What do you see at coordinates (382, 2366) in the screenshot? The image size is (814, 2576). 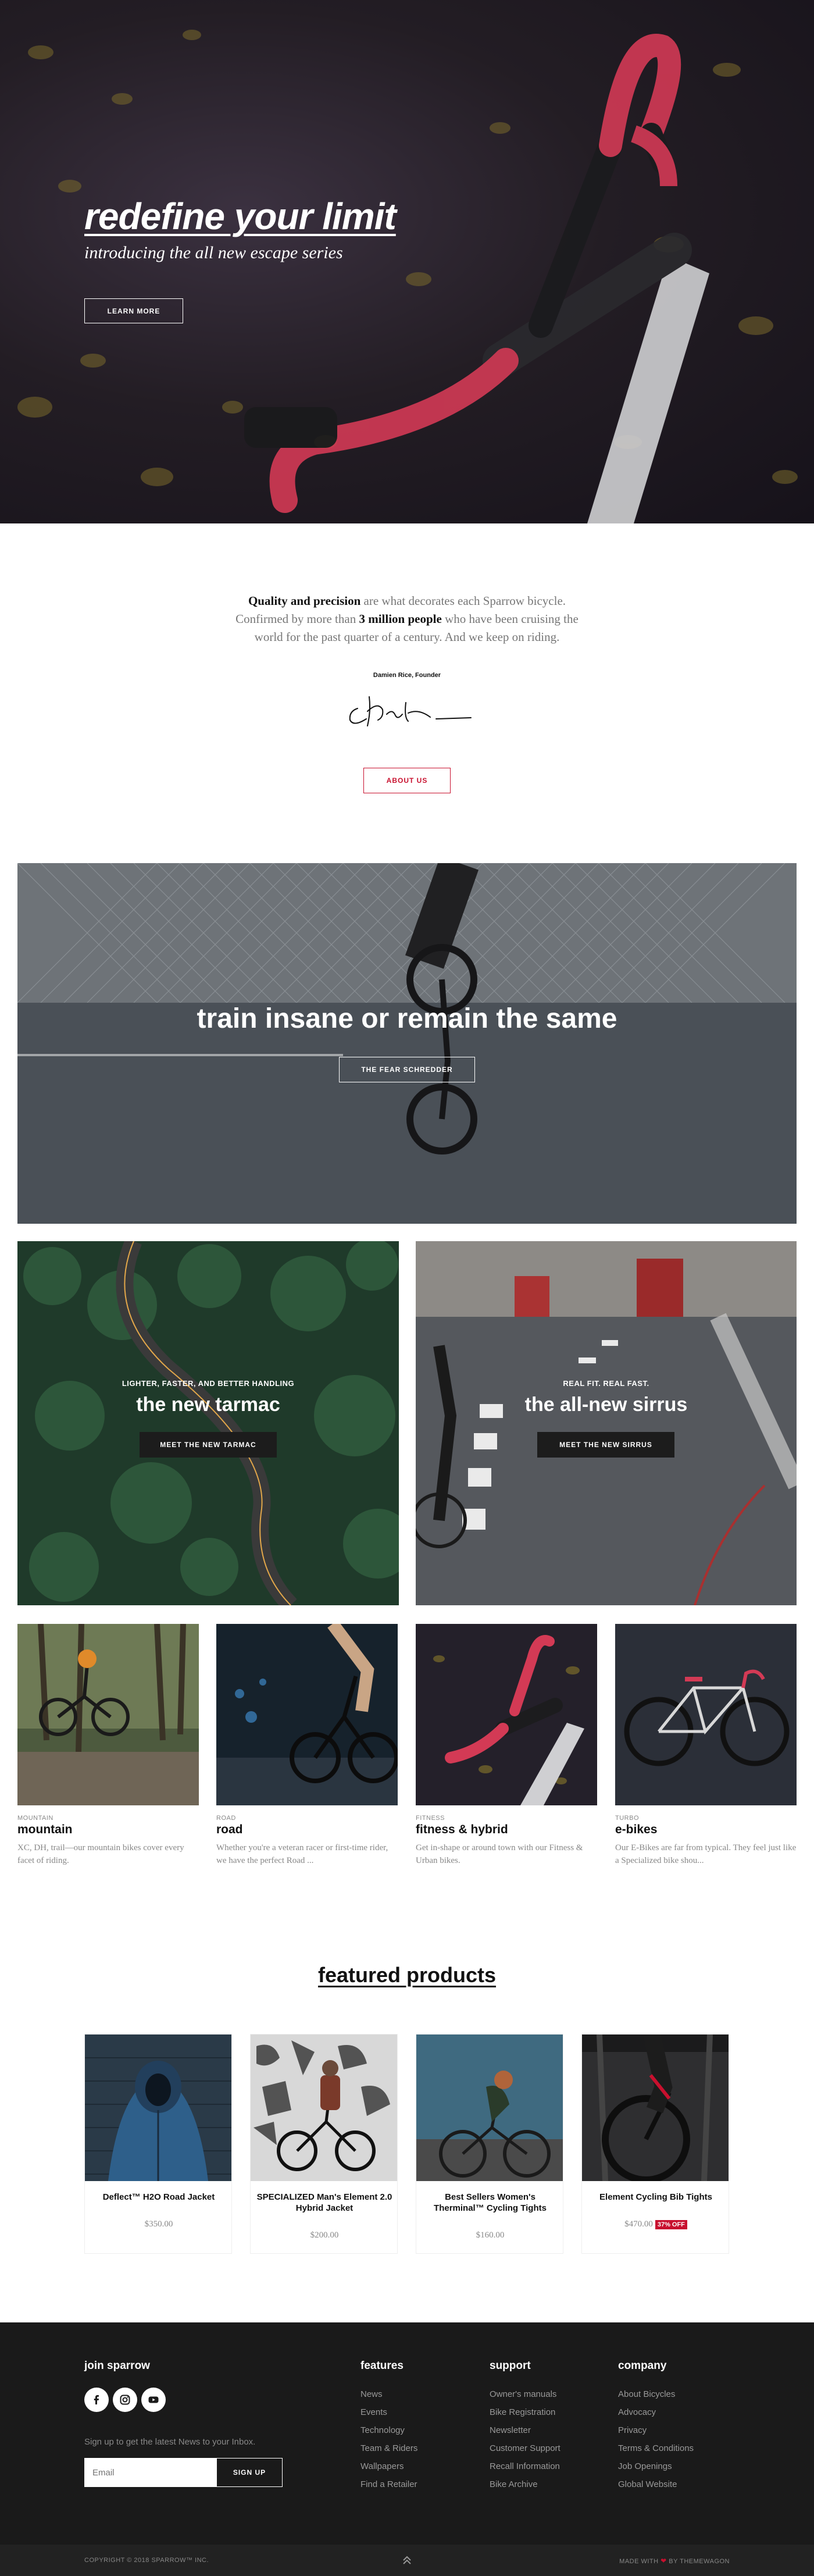 I see `features-title: features` at bounding box center [382, 2366].